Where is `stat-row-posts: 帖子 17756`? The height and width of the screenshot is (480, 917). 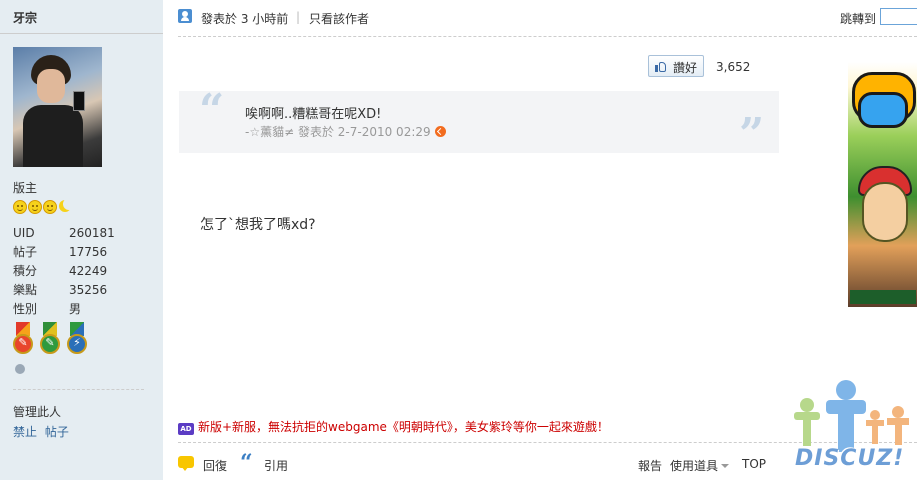 stat-row-posts: 帖子 17756 is located at coordinates (64, 252).